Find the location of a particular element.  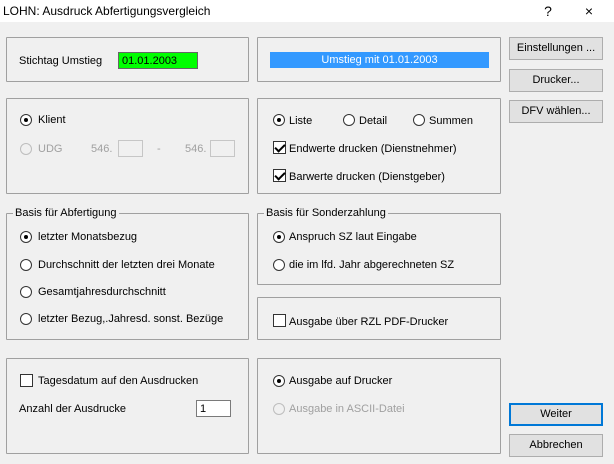

liste-label: Liste is located at coordinates (301, 121).